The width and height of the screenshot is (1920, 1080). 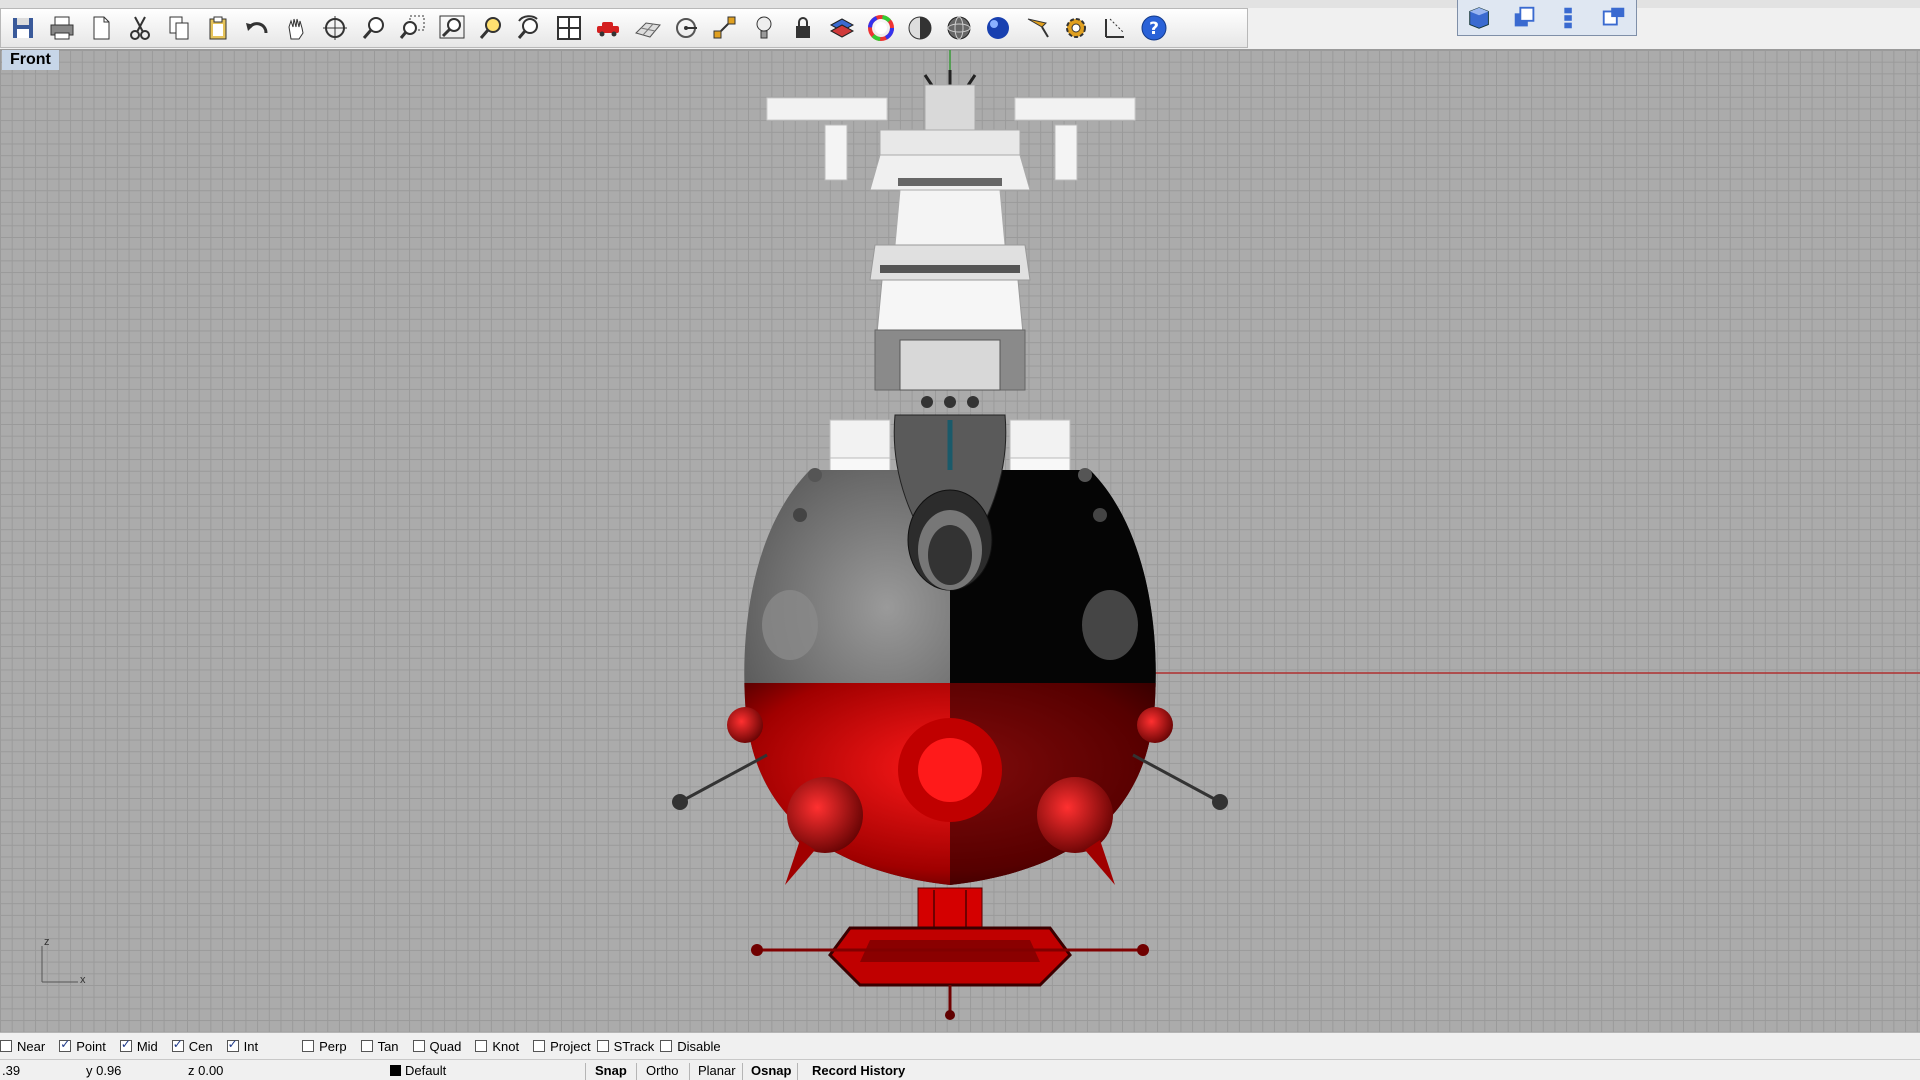 I want to click on color-wheel-button, so click(x=880, y=28).